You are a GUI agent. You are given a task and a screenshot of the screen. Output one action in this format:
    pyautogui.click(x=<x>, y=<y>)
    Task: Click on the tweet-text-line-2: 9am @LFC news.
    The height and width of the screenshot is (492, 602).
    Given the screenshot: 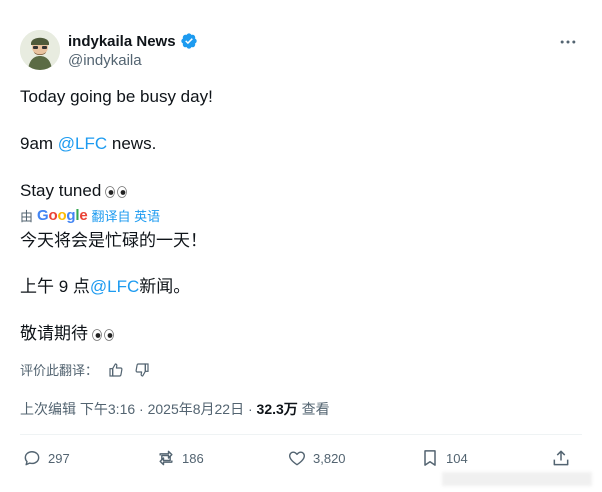 What is the action you would take?
    pyautogui.click(x=88, y=144)
    